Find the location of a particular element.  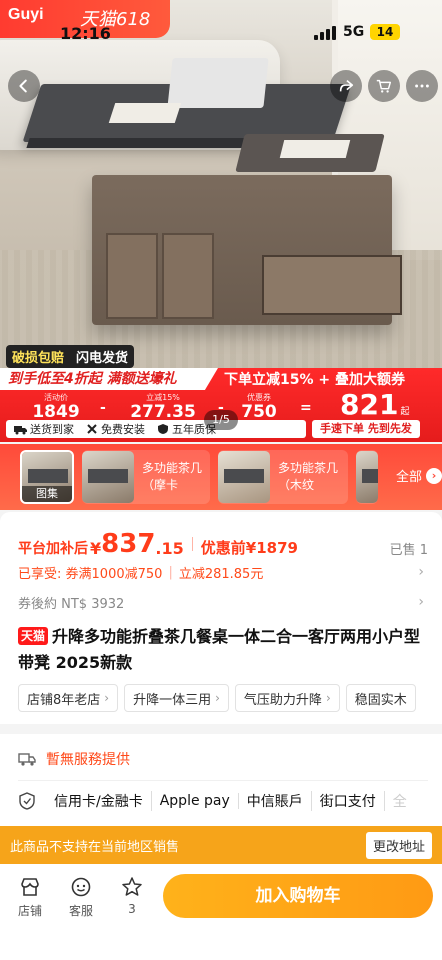

region-notice-text: 此商品不支持在当前地区销售 is located at coordinates (95, 847).